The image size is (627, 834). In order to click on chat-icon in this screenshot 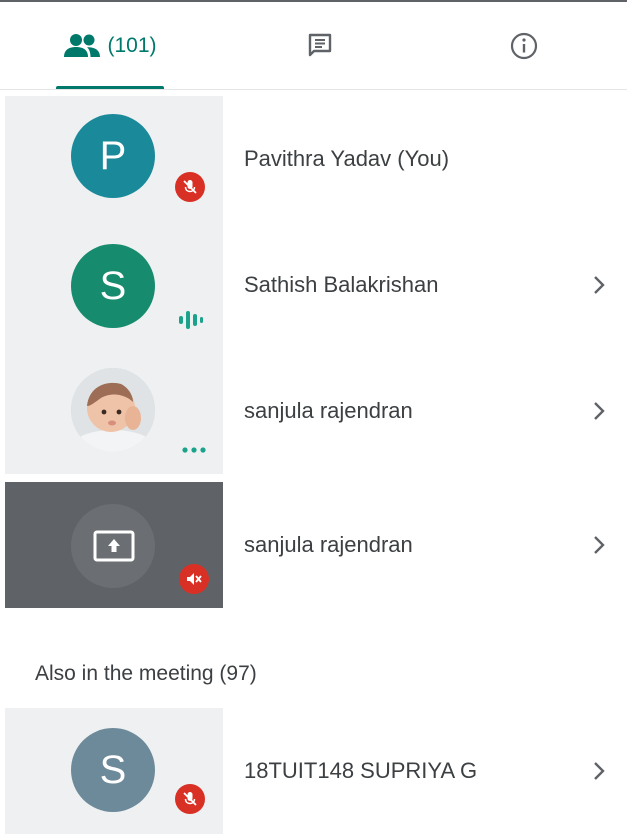, I will do `click(320, 45)`.